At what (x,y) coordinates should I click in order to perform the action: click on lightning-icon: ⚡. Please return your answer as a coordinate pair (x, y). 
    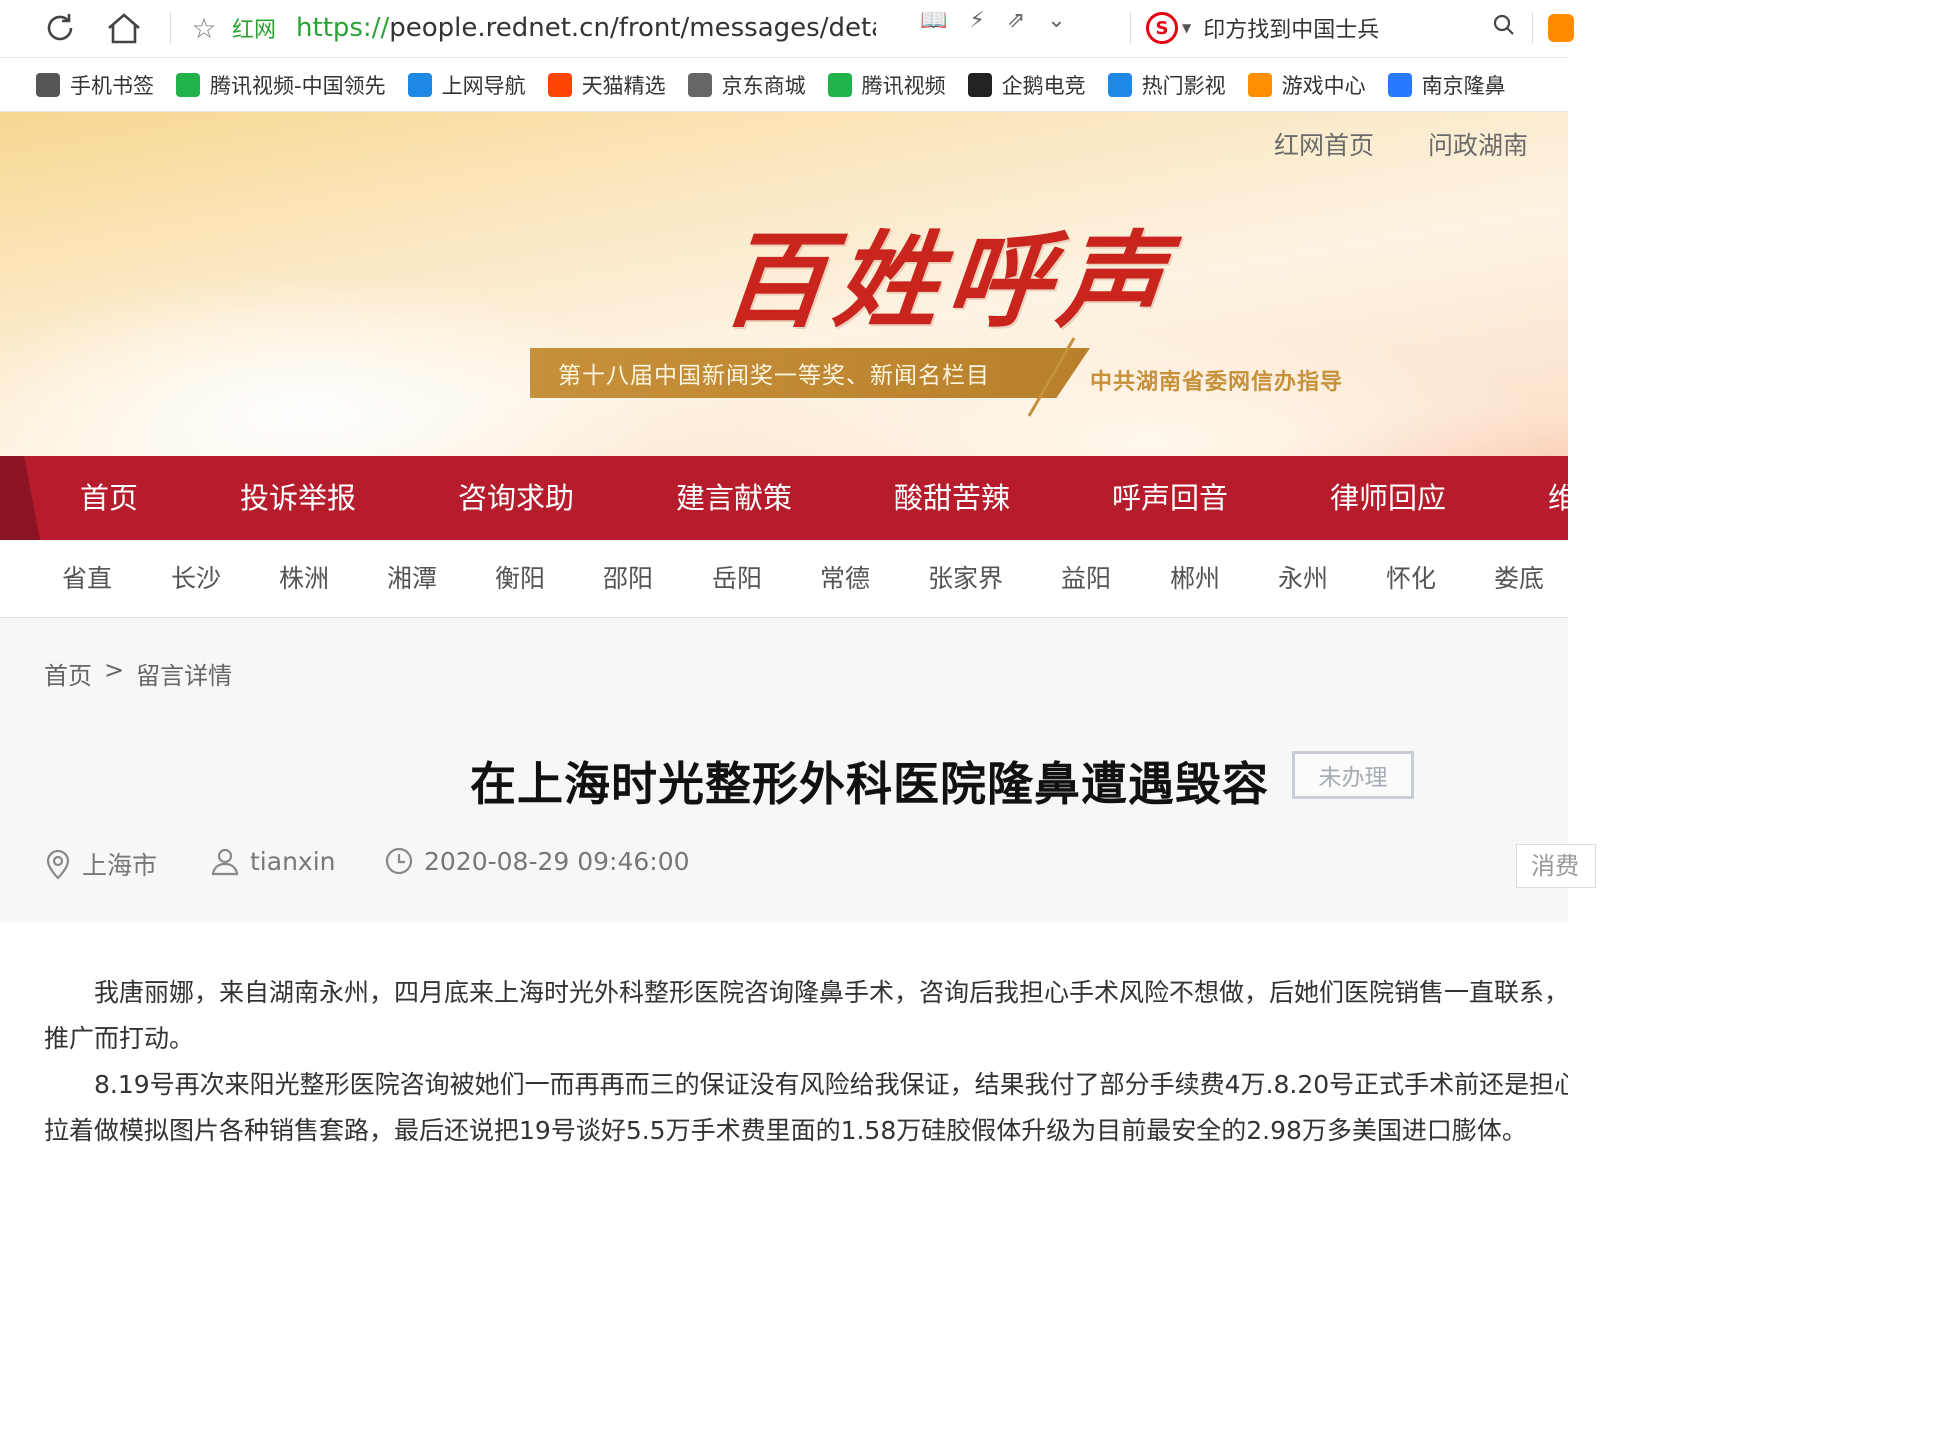
    Looking at the image, I should click on (976, 20).